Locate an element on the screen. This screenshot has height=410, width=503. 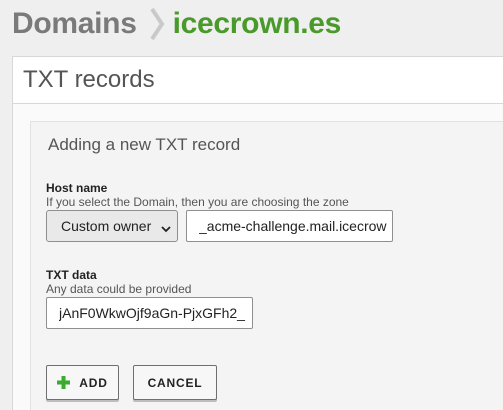
breadcrumb-current-domain: icecrown.es is located at coordinates (257, 23).